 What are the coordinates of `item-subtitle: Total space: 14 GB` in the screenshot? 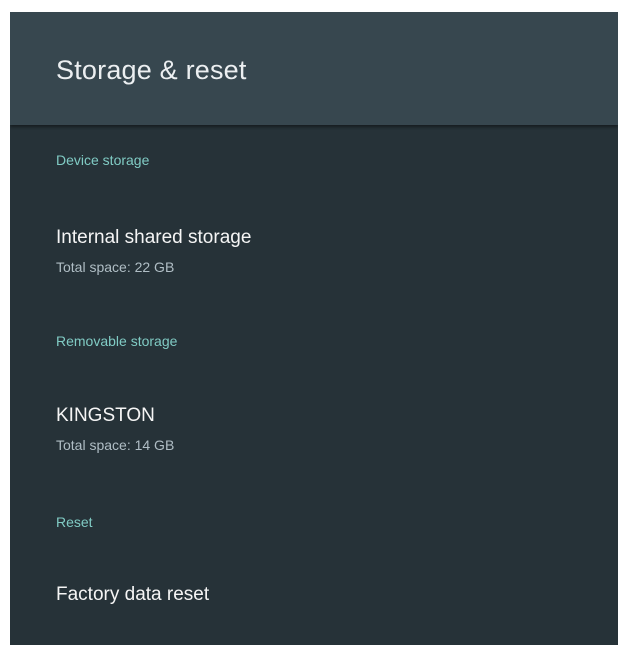 It's located at (115, 445).